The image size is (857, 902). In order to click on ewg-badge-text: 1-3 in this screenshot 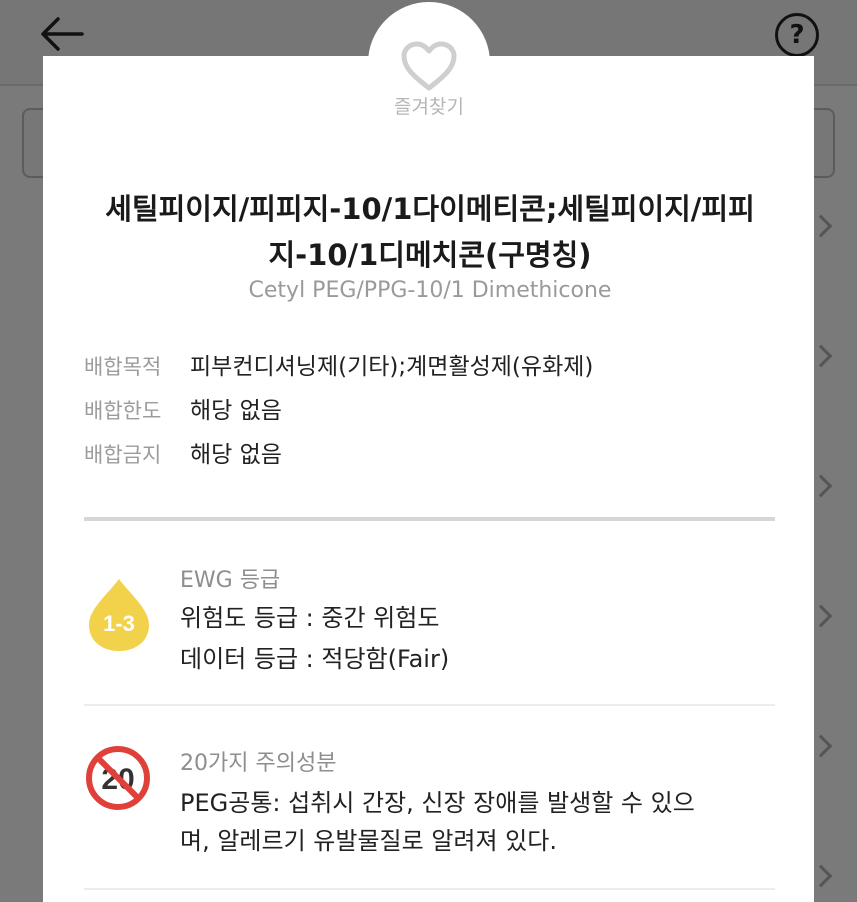, I will do `click(119, 623)`.